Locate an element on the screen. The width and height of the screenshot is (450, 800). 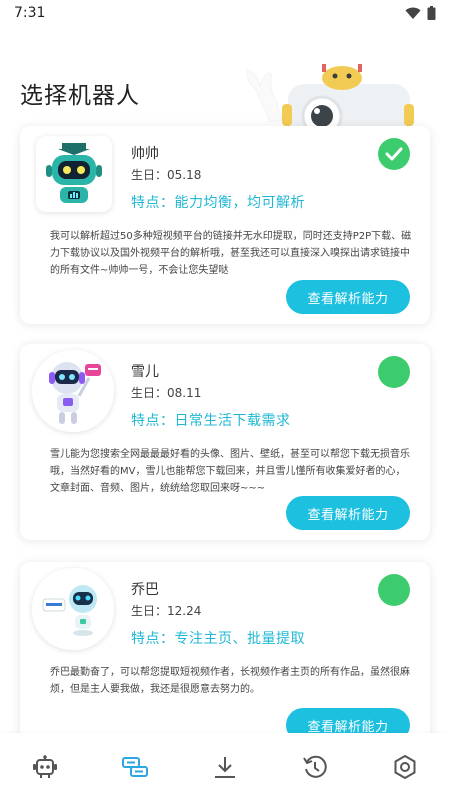
bot-birthday: 生日：12.24 is located at coordinates (166, 611).